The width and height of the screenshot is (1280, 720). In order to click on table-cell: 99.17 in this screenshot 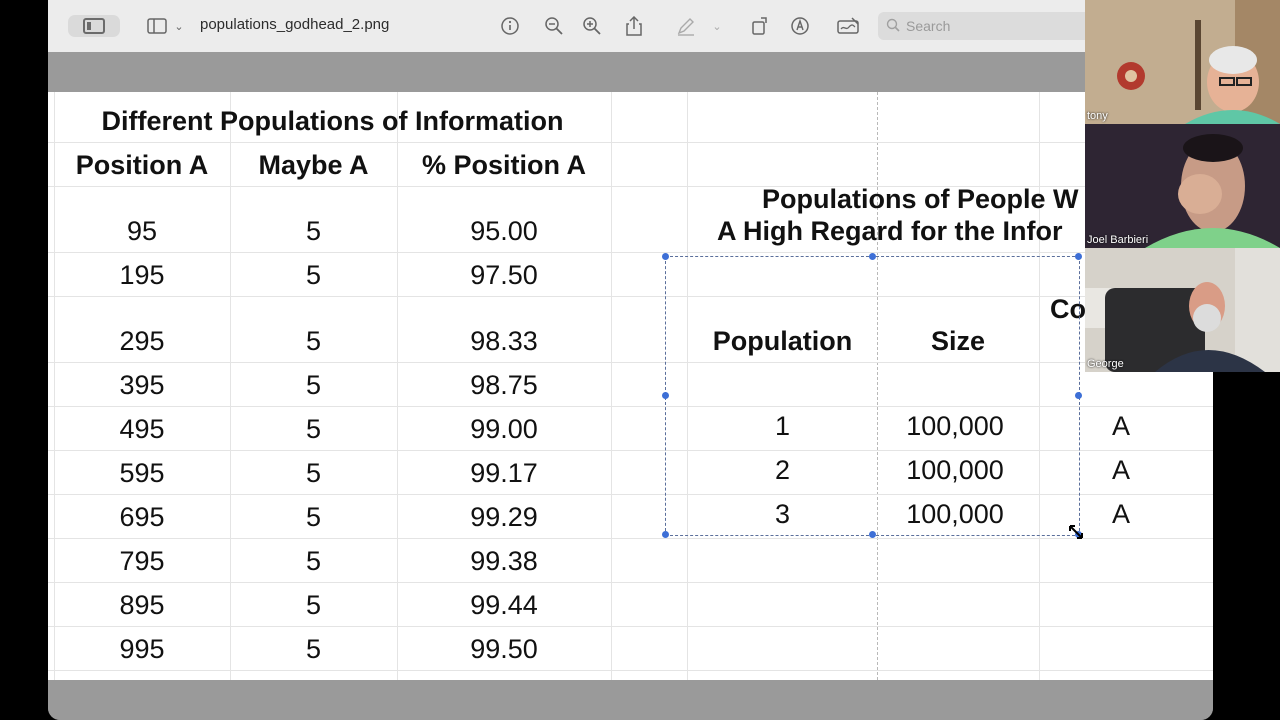, I will do `click(504, 473)`.